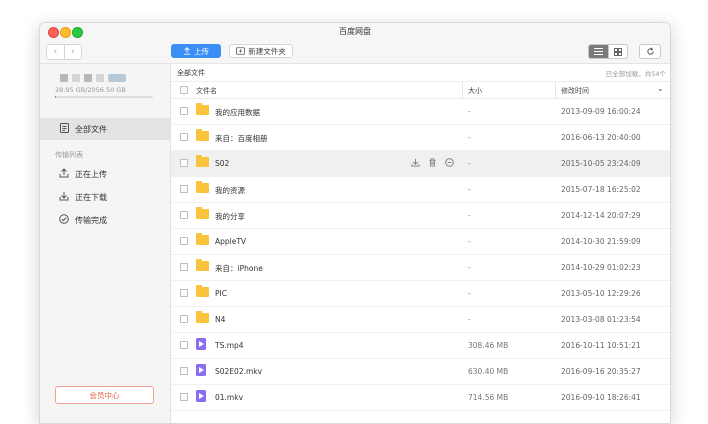 Image resolution: width=708 pixels, height=424 pixels. What do you see at coordinates (201, 396) in the screenshot?
I see `video-file-icon` at bounding box center [201, 396].